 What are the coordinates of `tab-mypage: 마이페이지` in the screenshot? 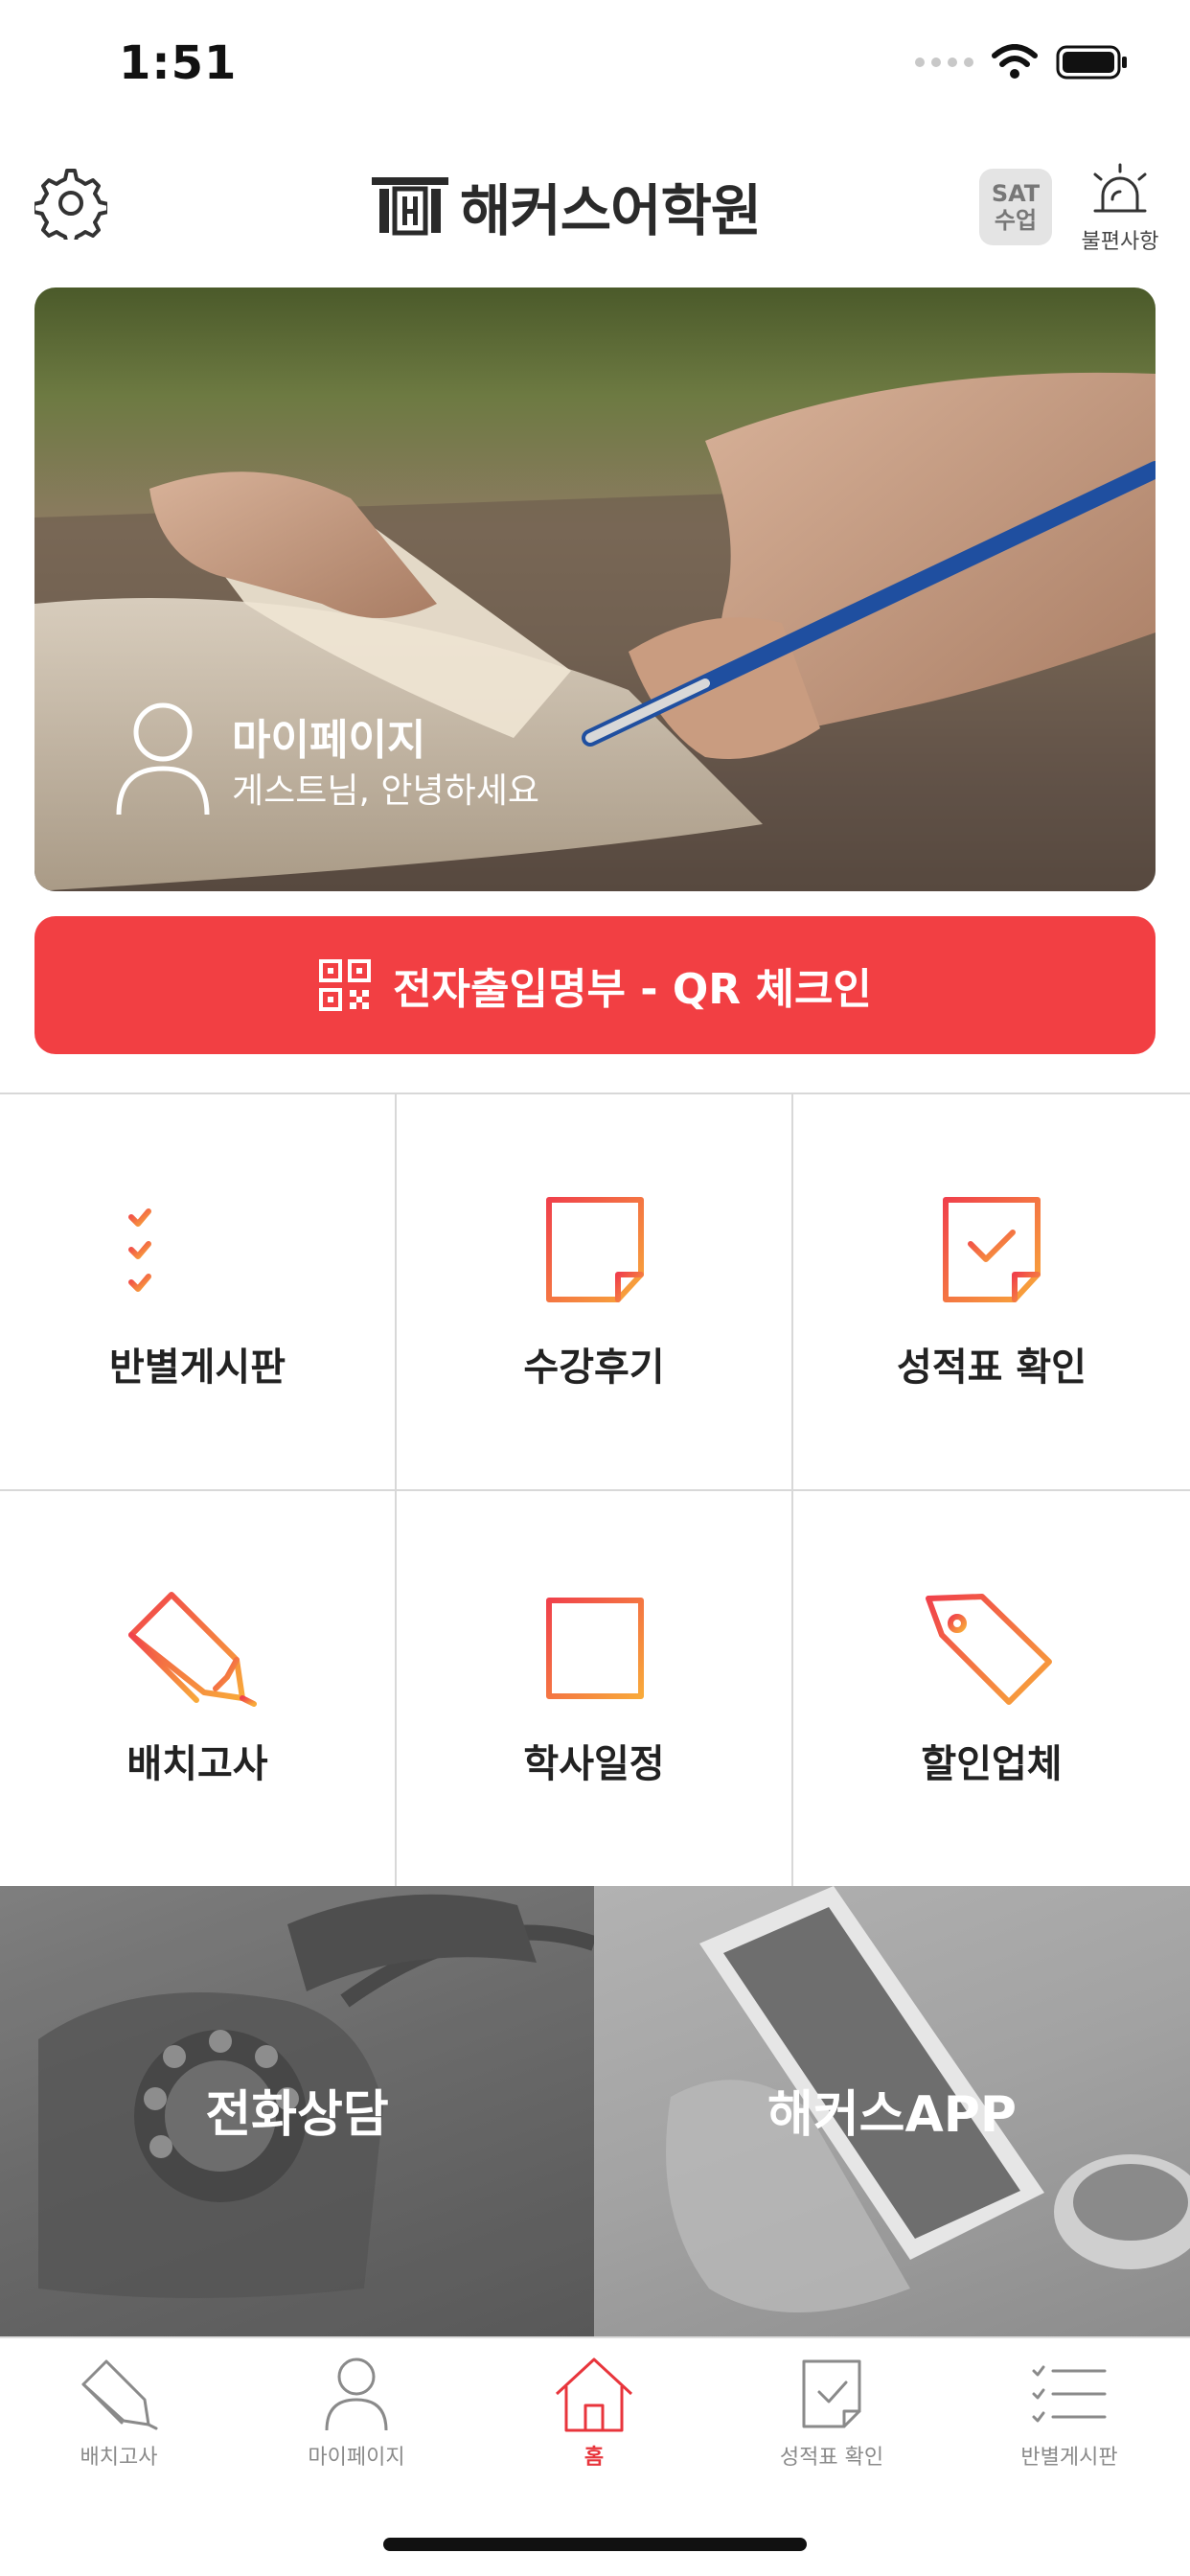 It's located at (357, 2413).